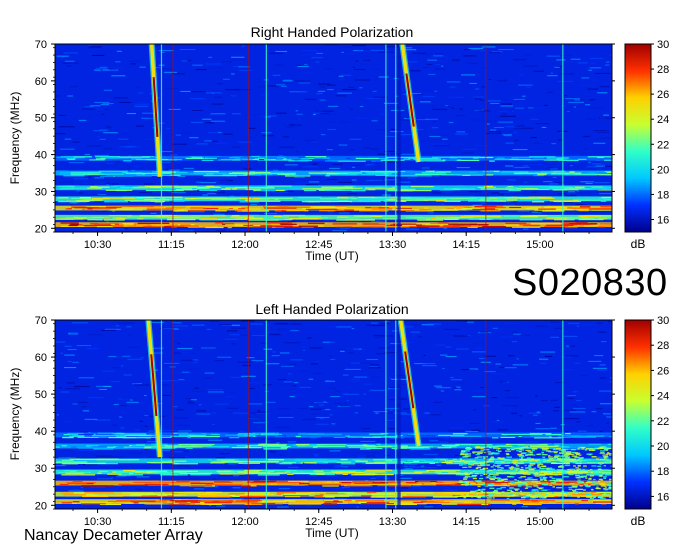 Image resolution: width=680 pixels, height=552 pixels. Describe the element at coordinates (98, 245) in the screenshot. I see `x-tick-label: 10:30` at that location.